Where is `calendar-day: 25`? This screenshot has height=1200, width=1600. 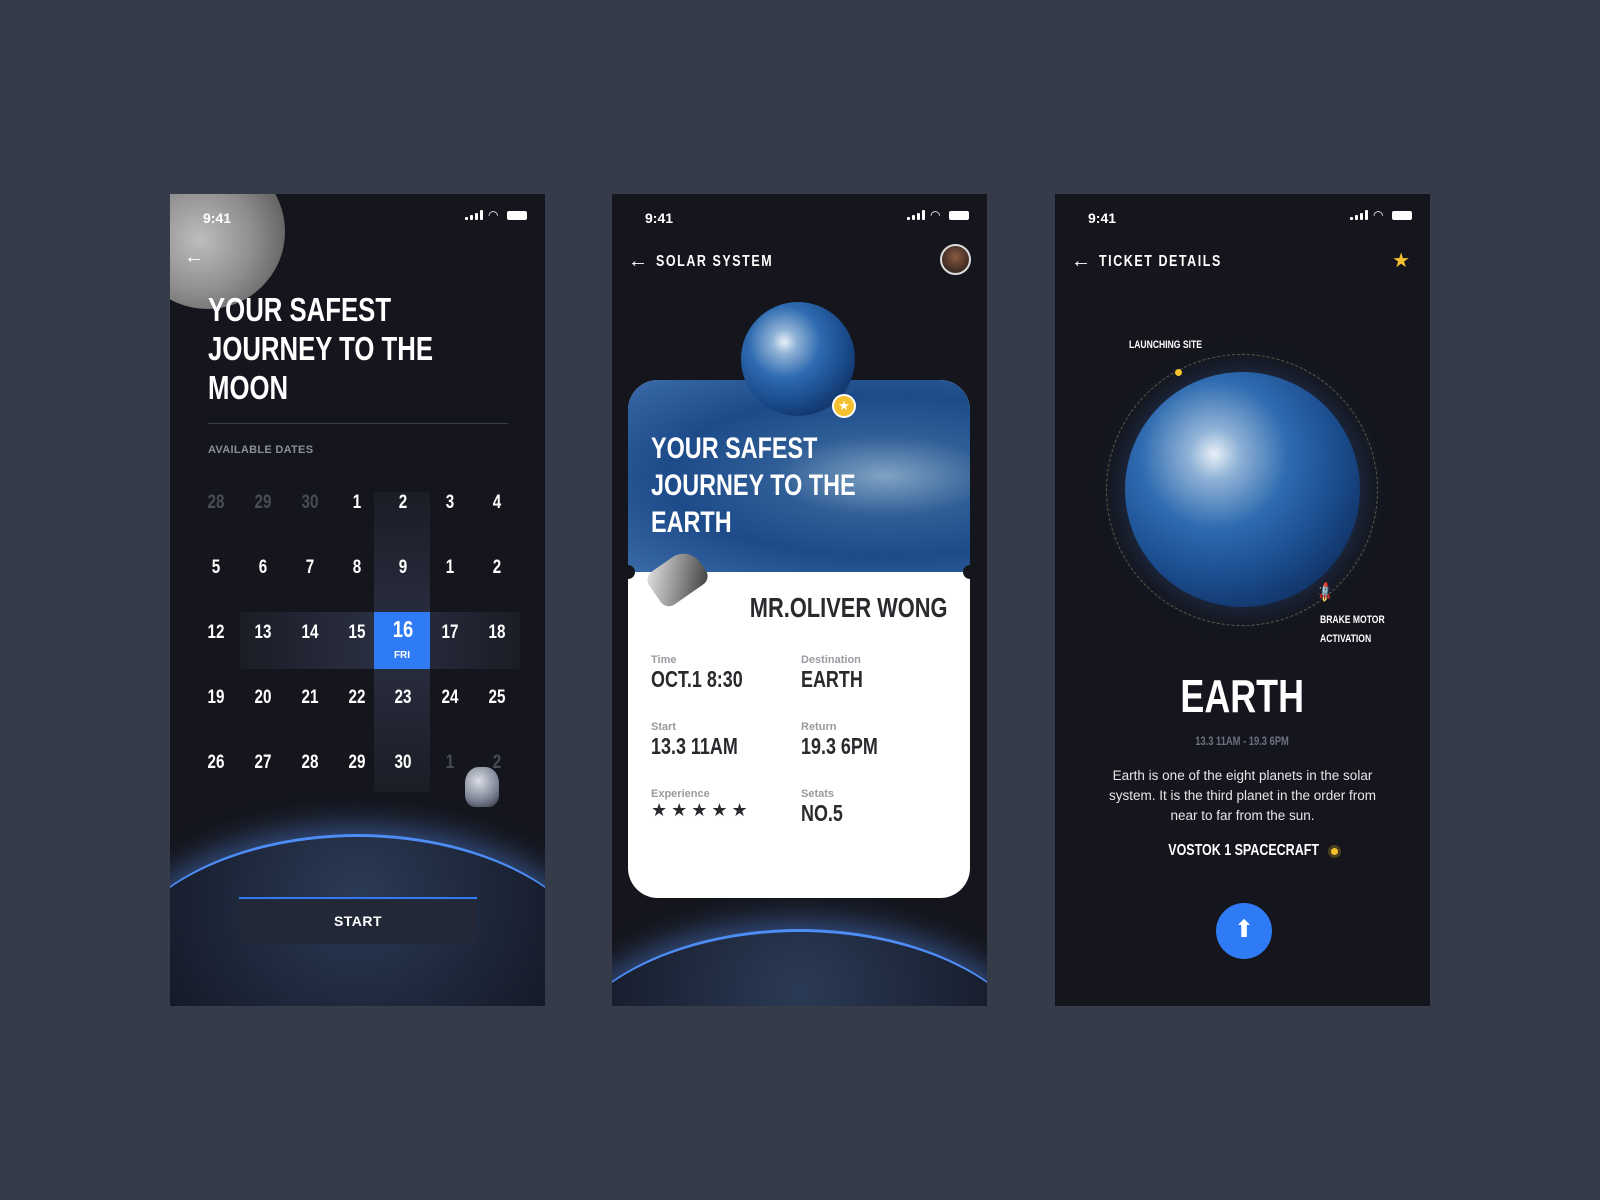
calendar-day: 25 is located at coordinates (497, 698).